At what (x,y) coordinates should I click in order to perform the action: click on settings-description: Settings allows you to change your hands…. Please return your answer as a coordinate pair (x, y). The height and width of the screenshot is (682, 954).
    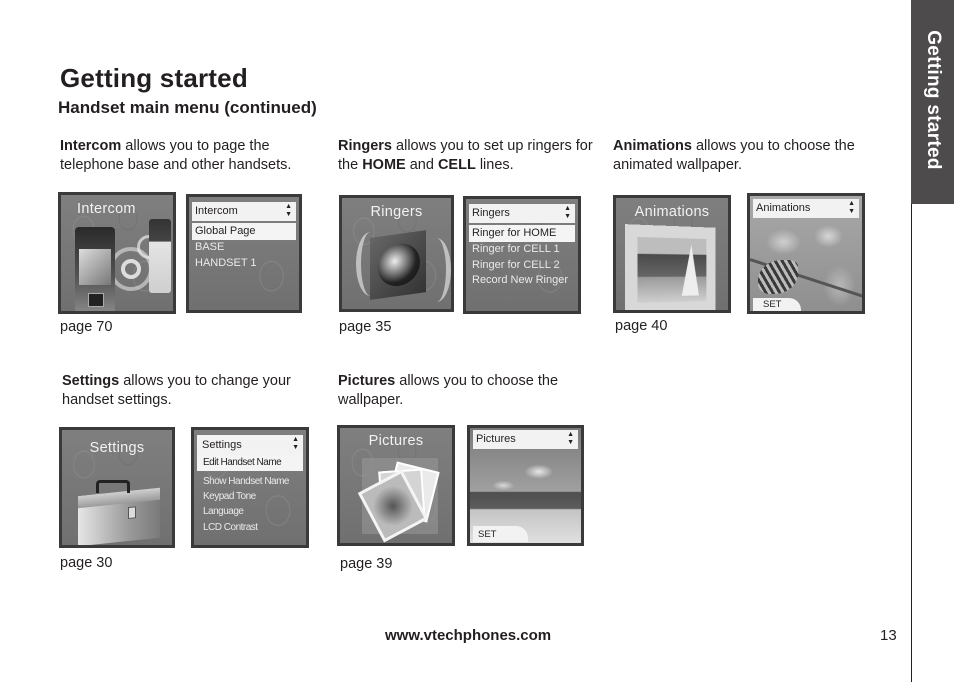
    Looking at the image, I should click on (192, 391).